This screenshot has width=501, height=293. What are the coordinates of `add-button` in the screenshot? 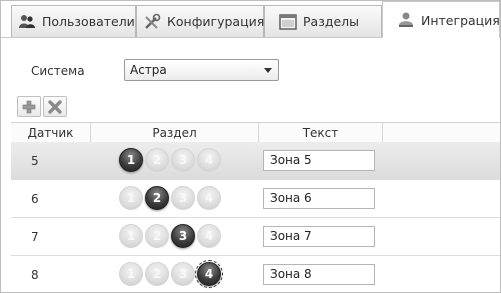 It's located at (29, 106).